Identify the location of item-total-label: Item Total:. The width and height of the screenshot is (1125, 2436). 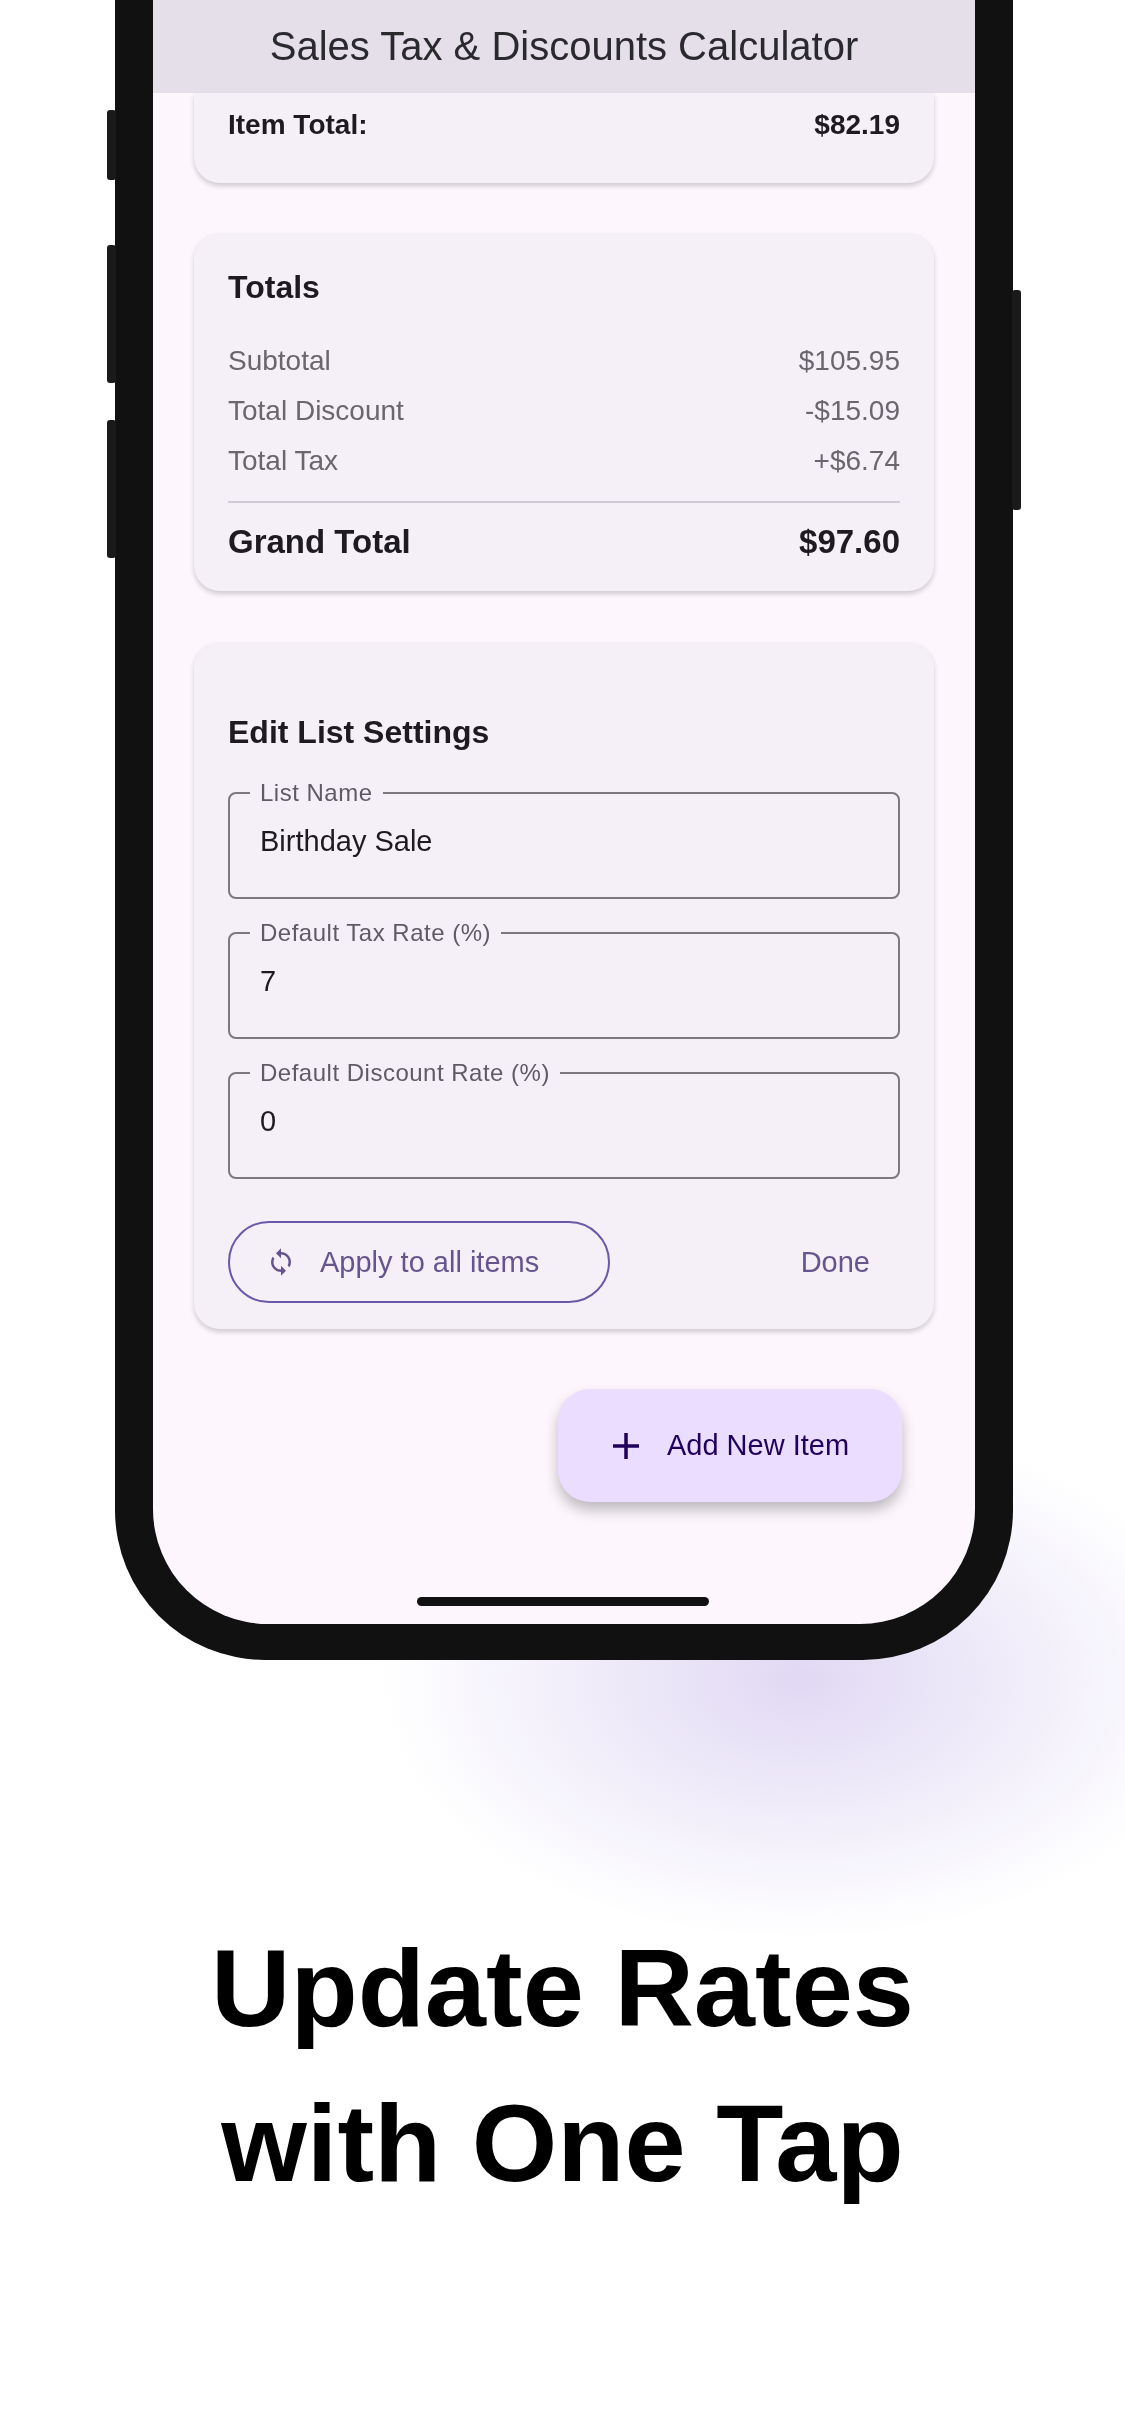
(298, 125).